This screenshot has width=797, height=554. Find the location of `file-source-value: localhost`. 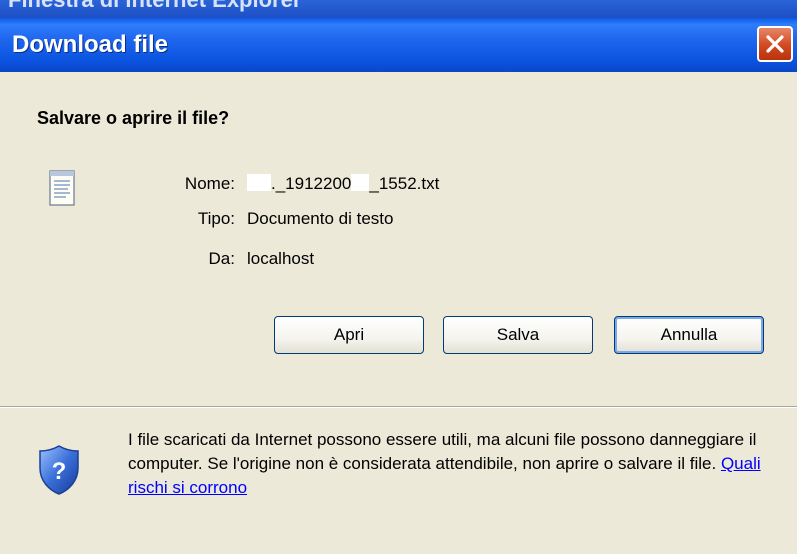

file-source-value: localhost is located at coordinates (281, 258).